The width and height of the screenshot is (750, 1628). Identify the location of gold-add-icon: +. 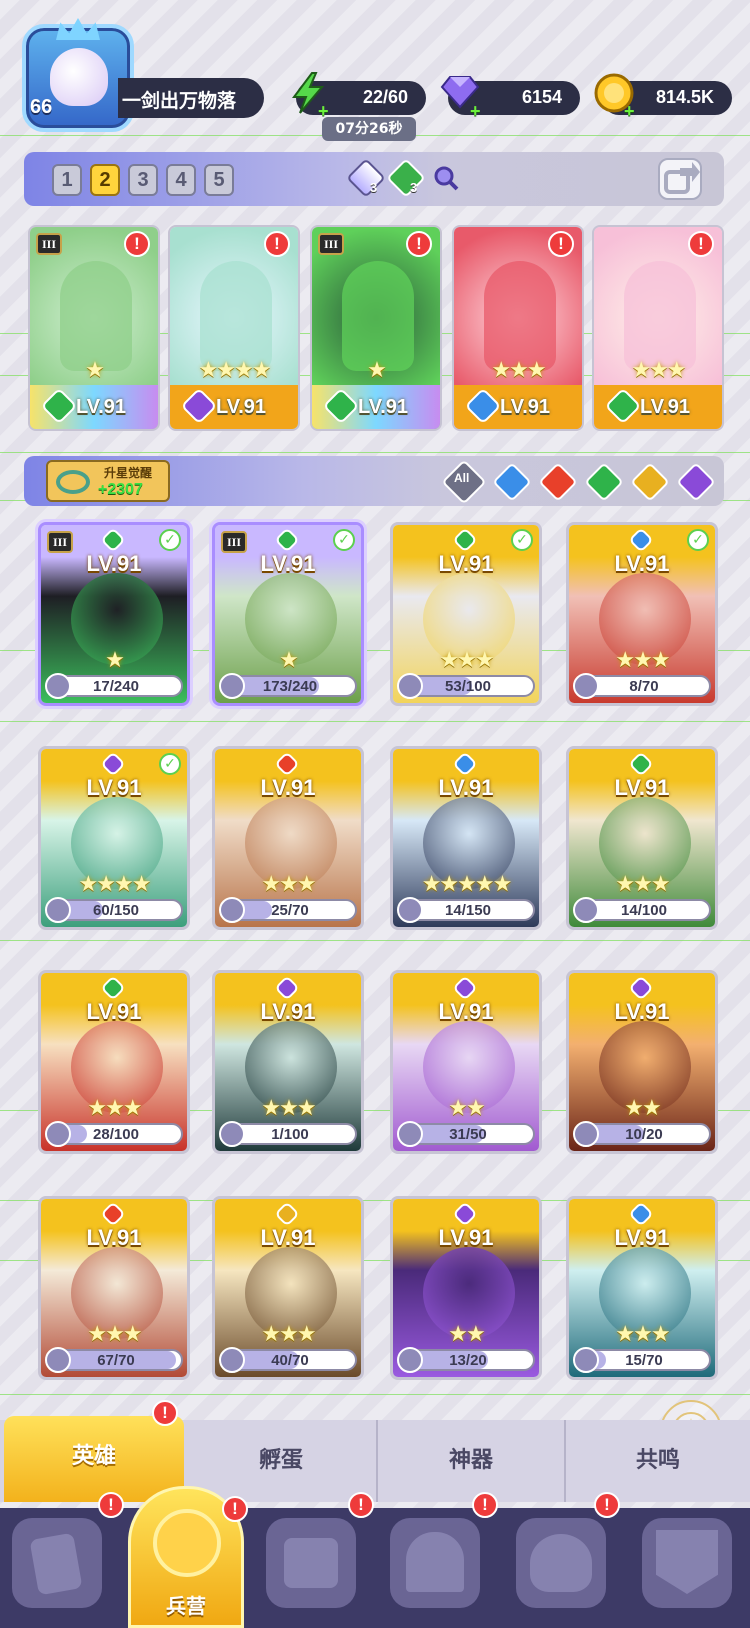
(629, 111).